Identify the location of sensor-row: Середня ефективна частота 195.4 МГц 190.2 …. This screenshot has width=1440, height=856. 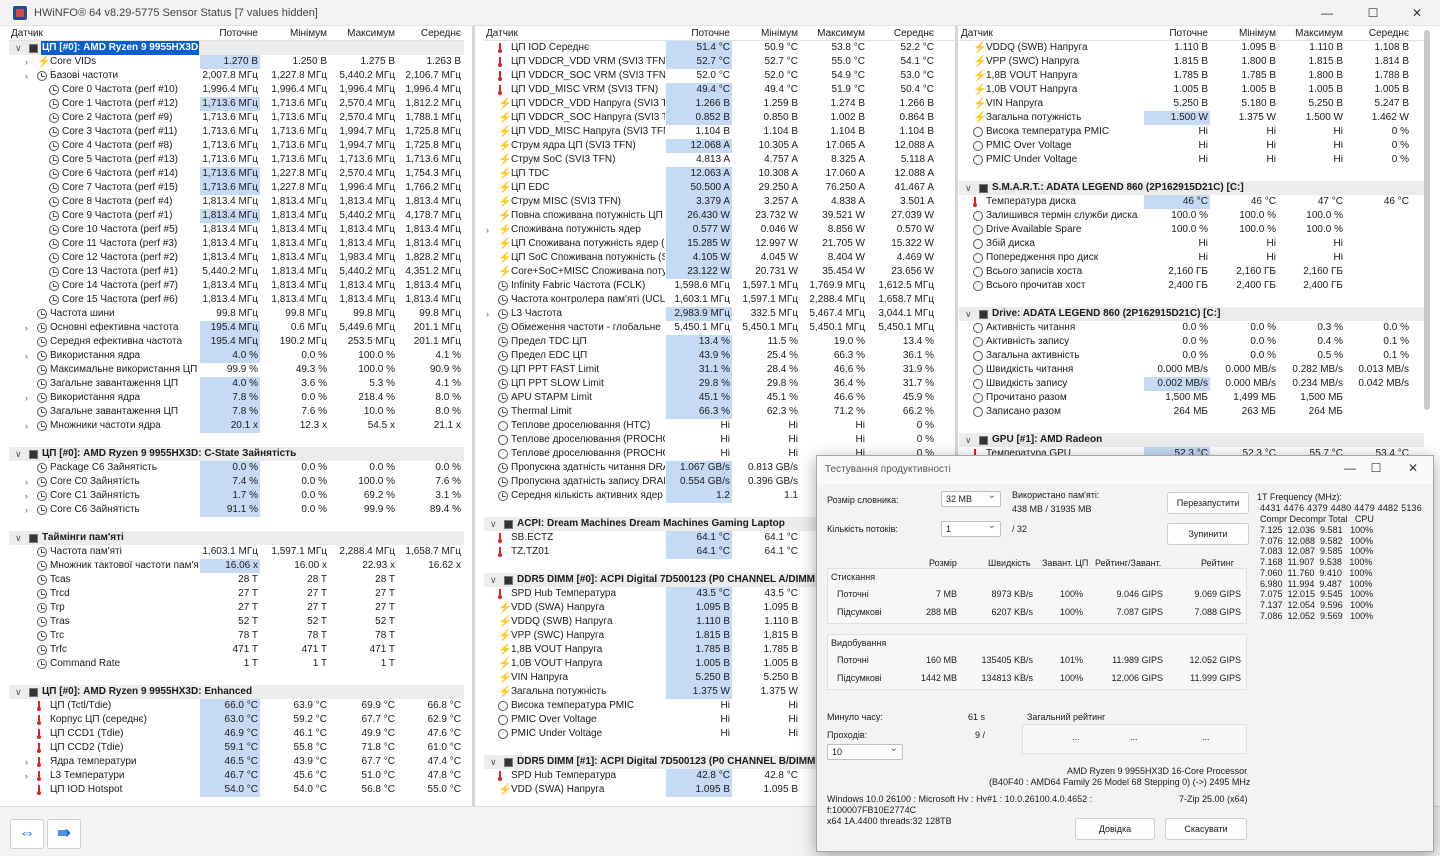
(236, 342).